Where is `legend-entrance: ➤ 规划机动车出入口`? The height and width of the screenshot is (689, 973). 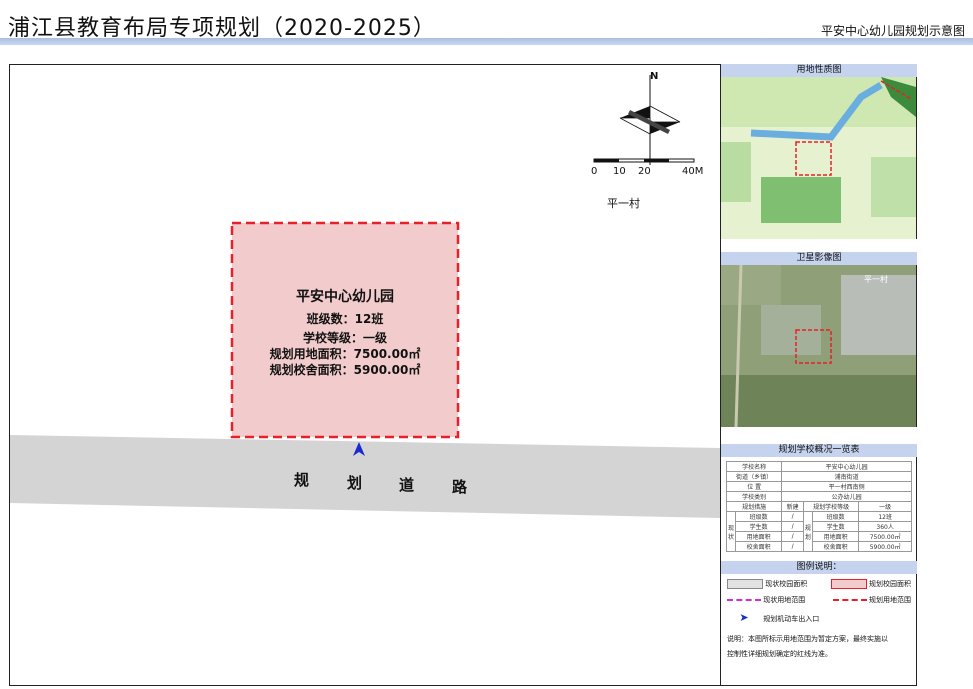
legend-entrance: ➤ 规划机动车出入口 is located at coordinates (819, 617).